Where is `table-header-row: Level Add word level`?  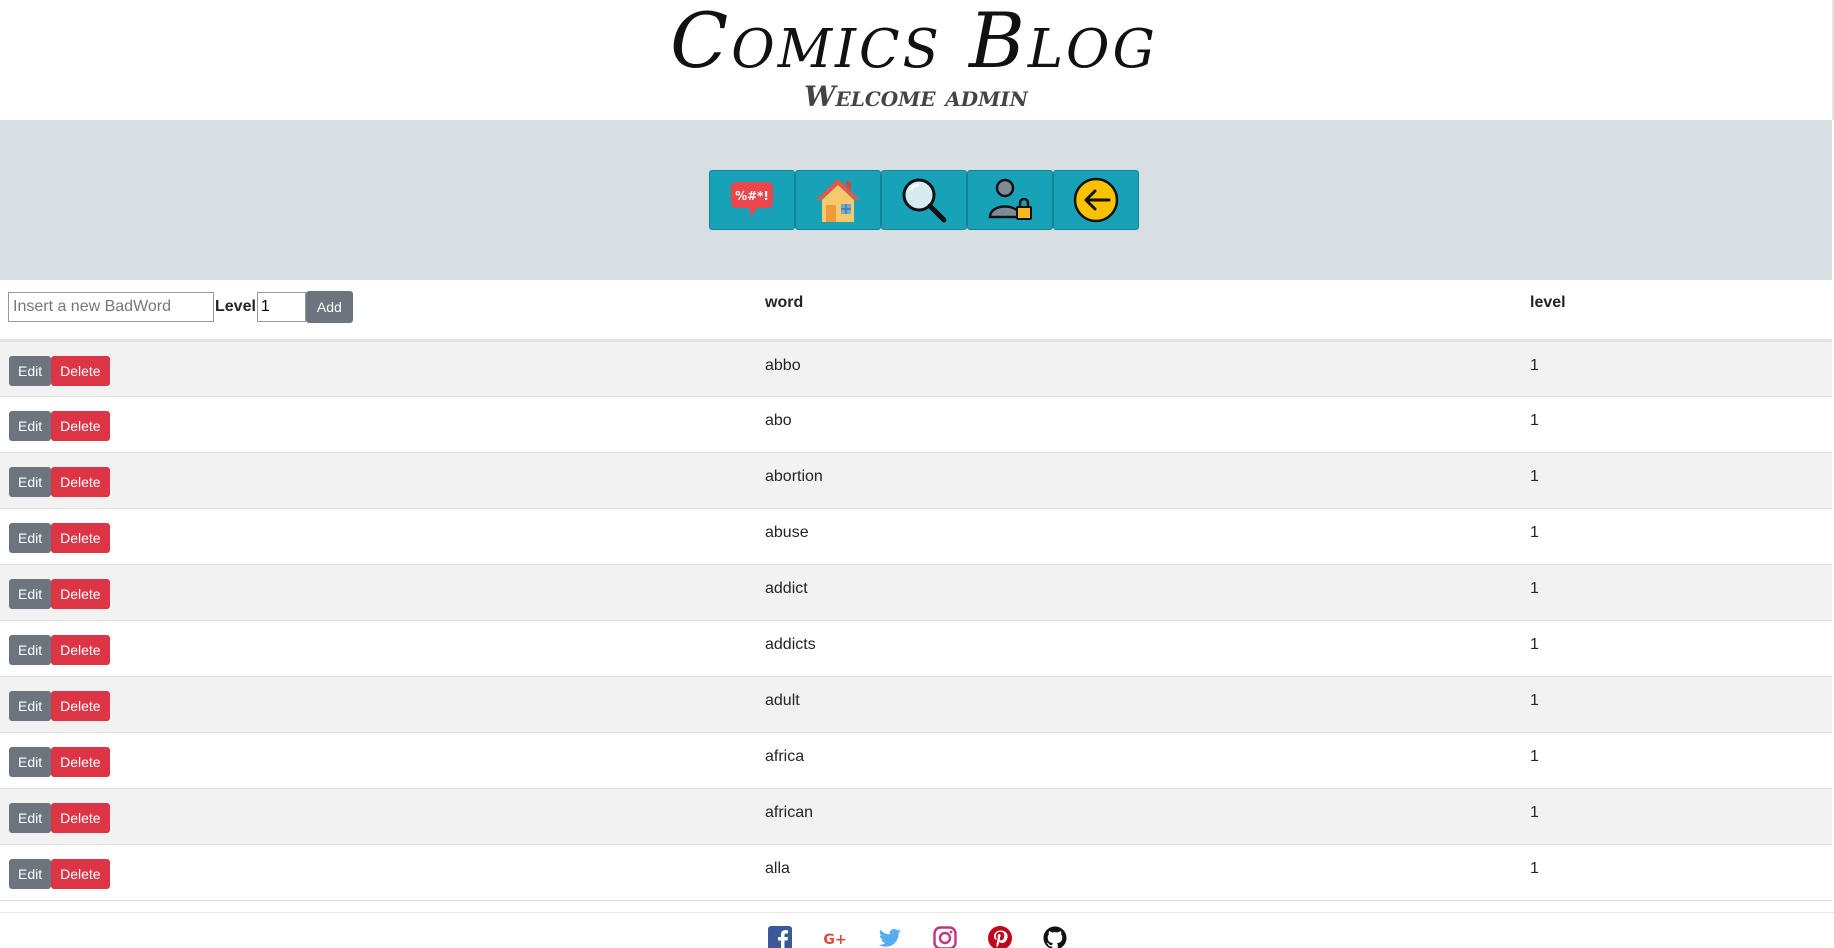 table-header-row: Level Add word level is located at coordinates (916, 310).